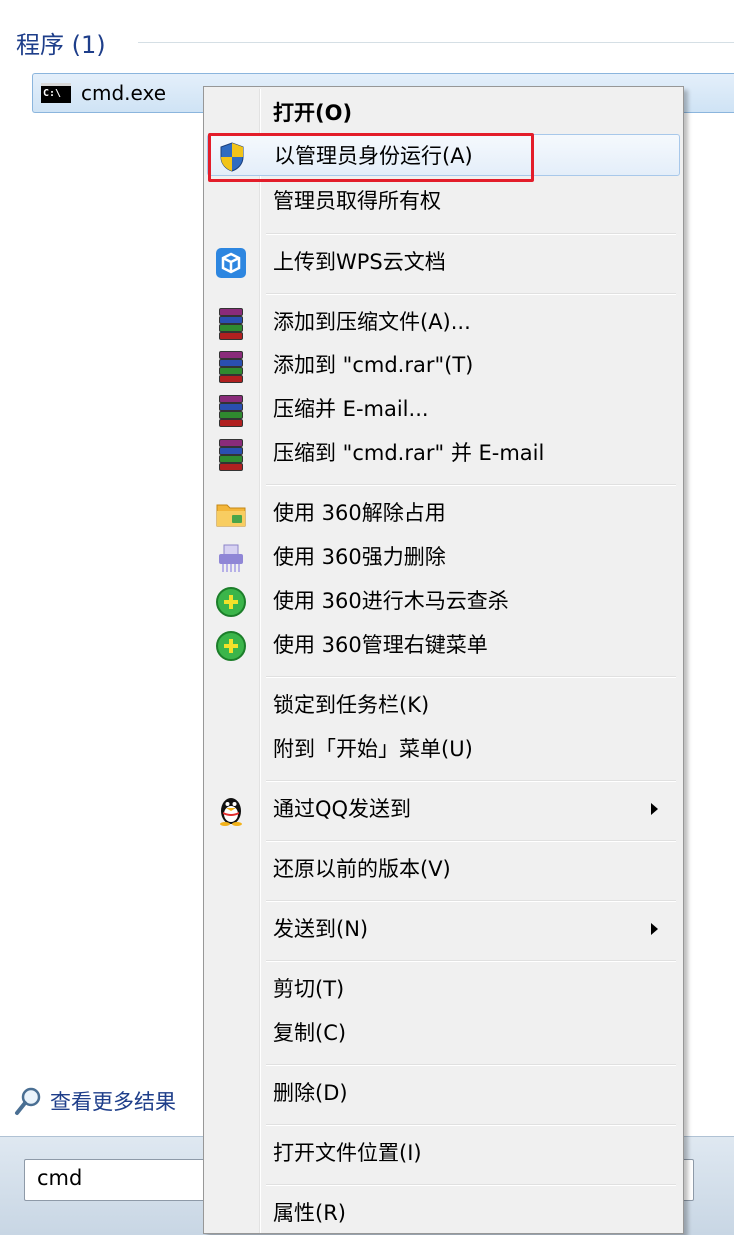 The image size is (734, 1235). I want to click on menu-item-properties: 属性(R), so click(443, 1213).